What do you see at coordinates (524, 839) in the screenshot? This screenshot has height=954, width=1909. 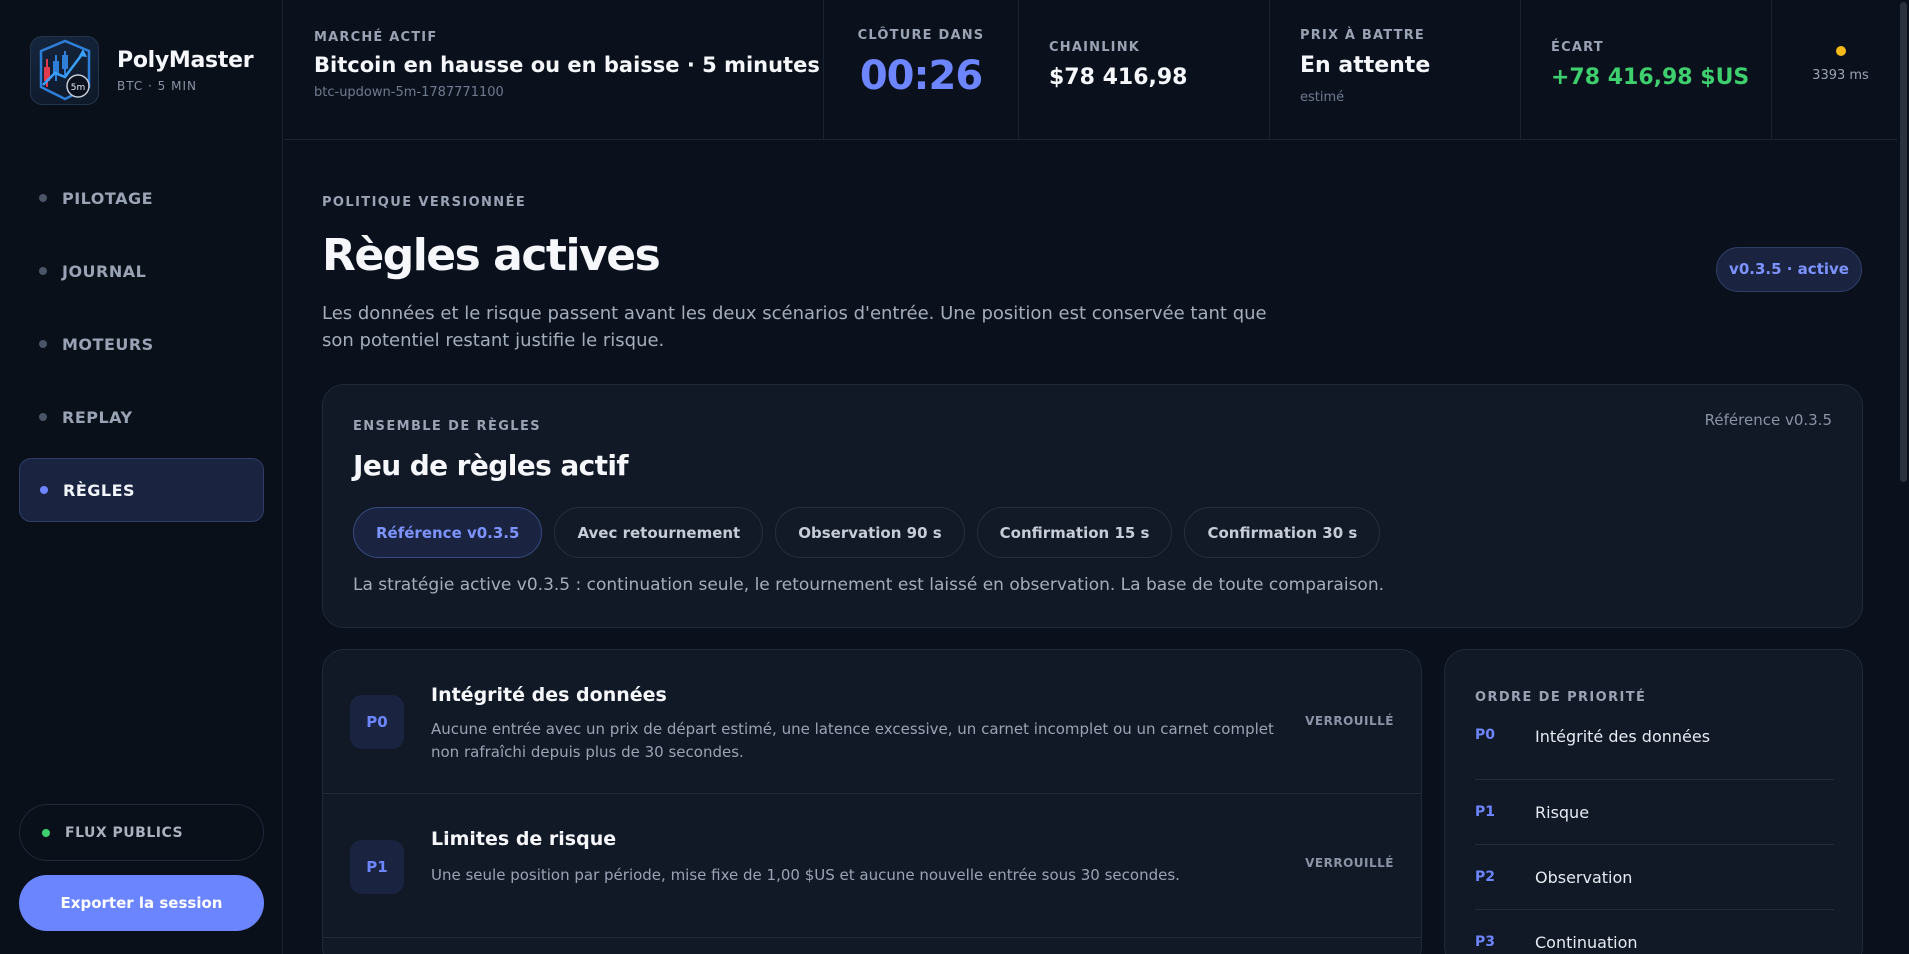 I see `rule-title: Limites de risque` at bounding box center [524, 839].